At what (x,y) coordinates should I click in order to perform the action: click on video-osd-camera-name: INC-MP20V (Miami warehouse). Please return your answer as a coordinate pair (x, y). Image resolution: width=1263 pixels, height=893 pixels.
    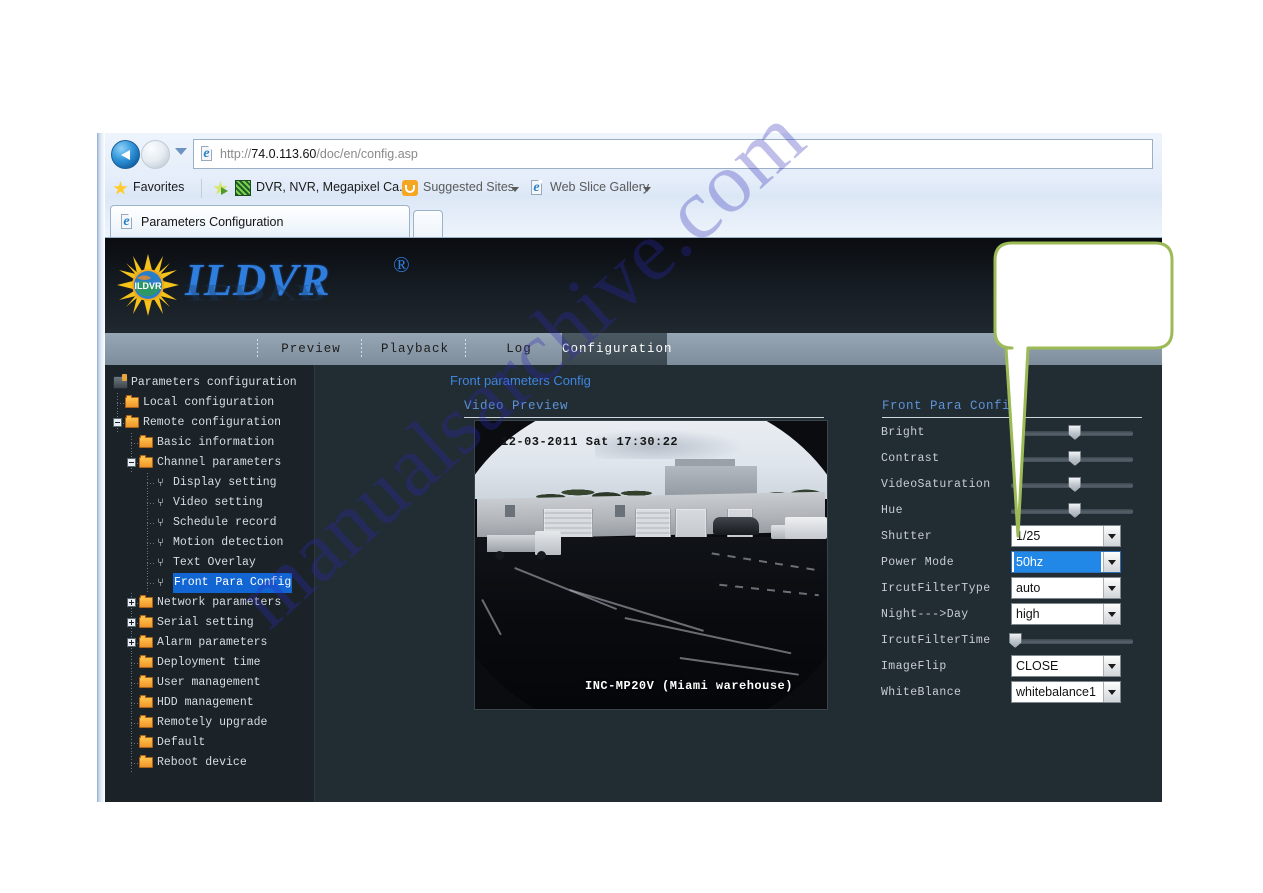
    Looking at the image, I should click on (689, 686).